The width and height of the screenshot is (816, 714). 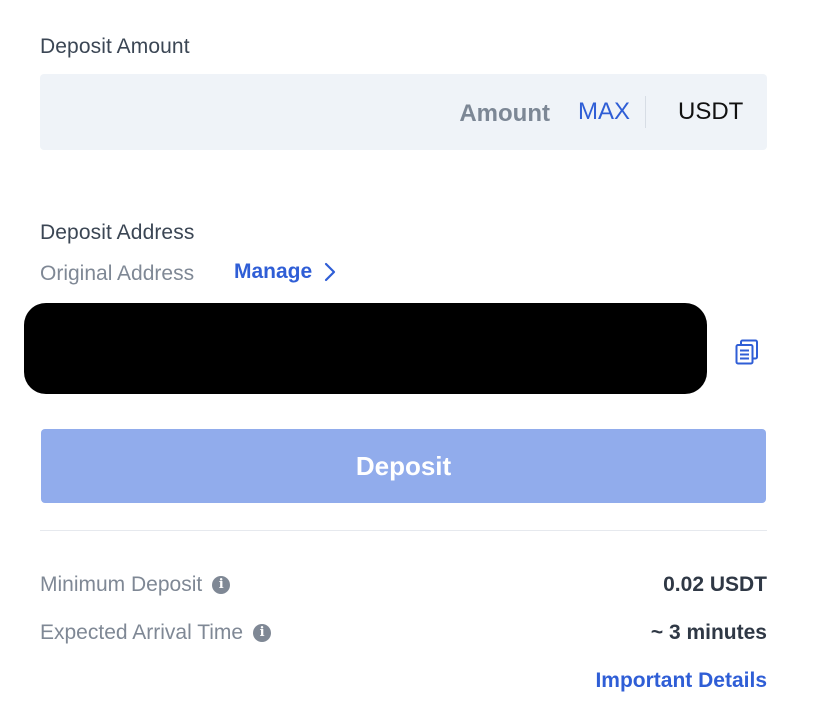 I want to click on deposit-address-value, so click(x=365, y=348).